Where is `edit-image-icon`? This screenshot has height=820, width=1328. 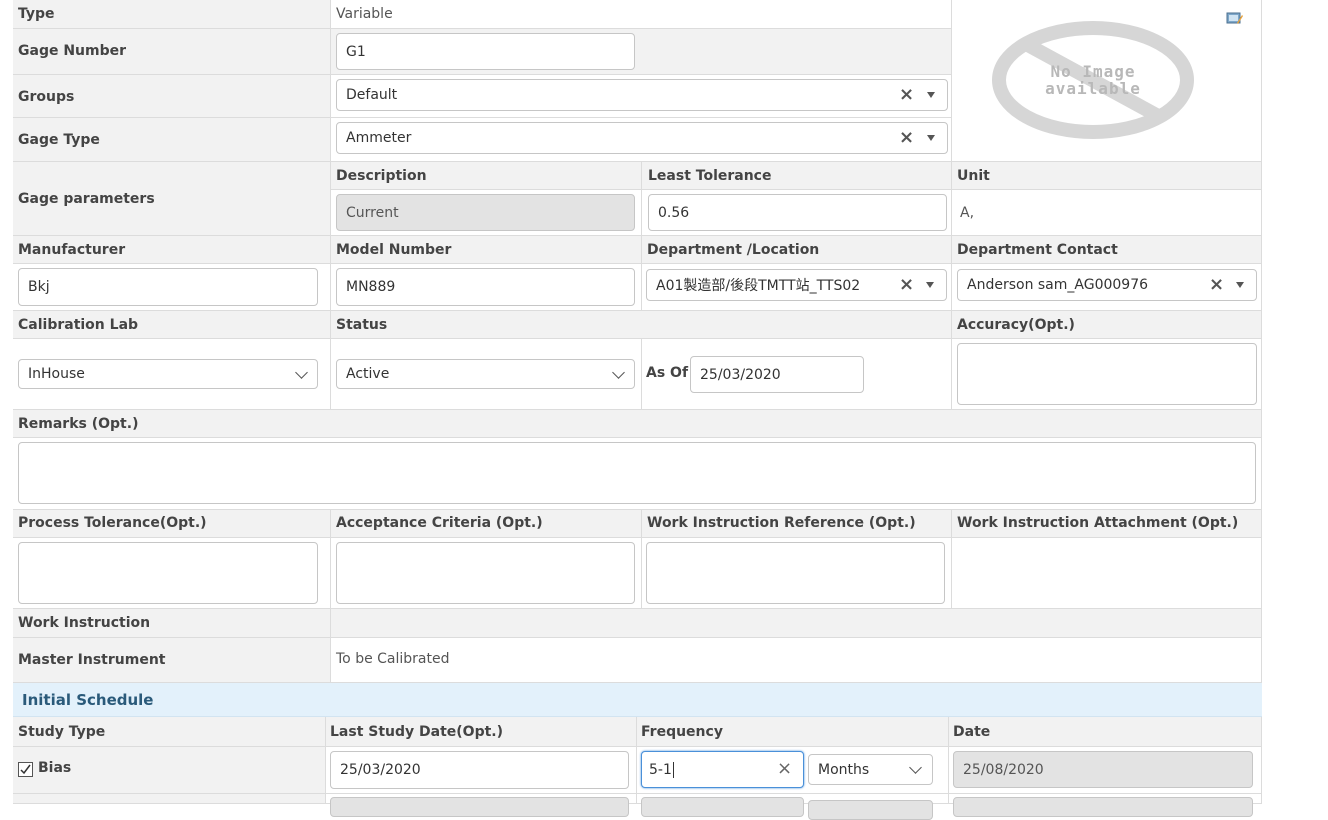 edit-image-icon is located at coordinates (1234, 18).